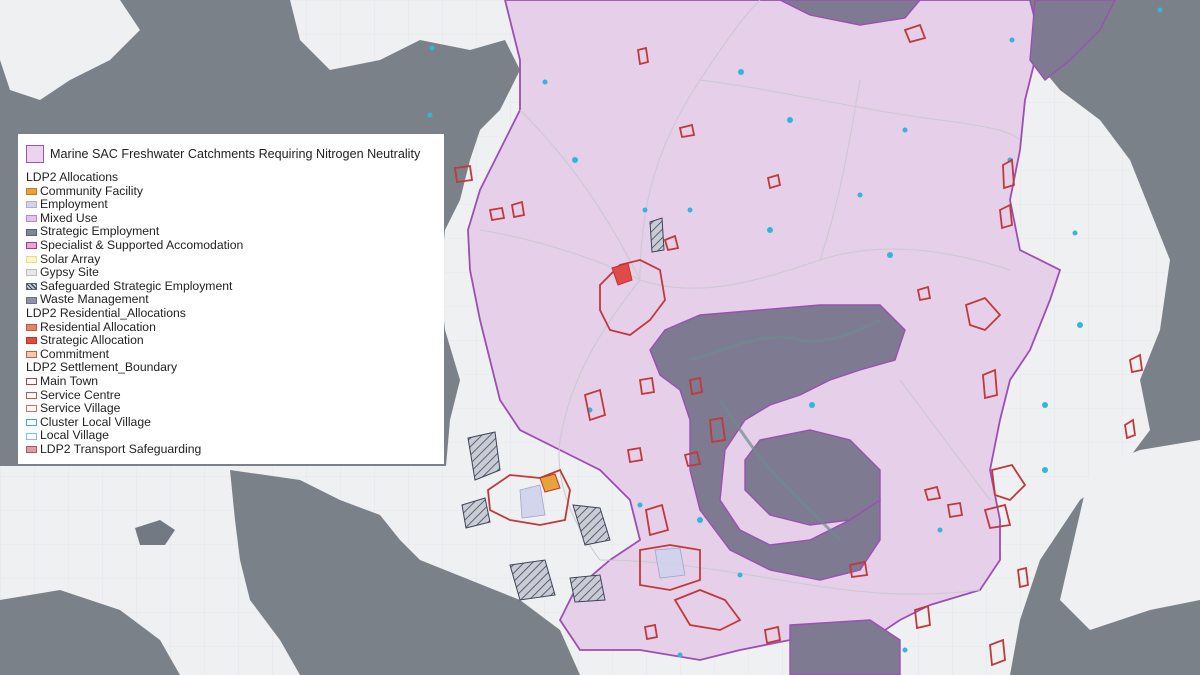 Image resolution: width=1200 pixels, height=675 pixels. I want to click on legend-item: Waste Management, so click(231, 300).